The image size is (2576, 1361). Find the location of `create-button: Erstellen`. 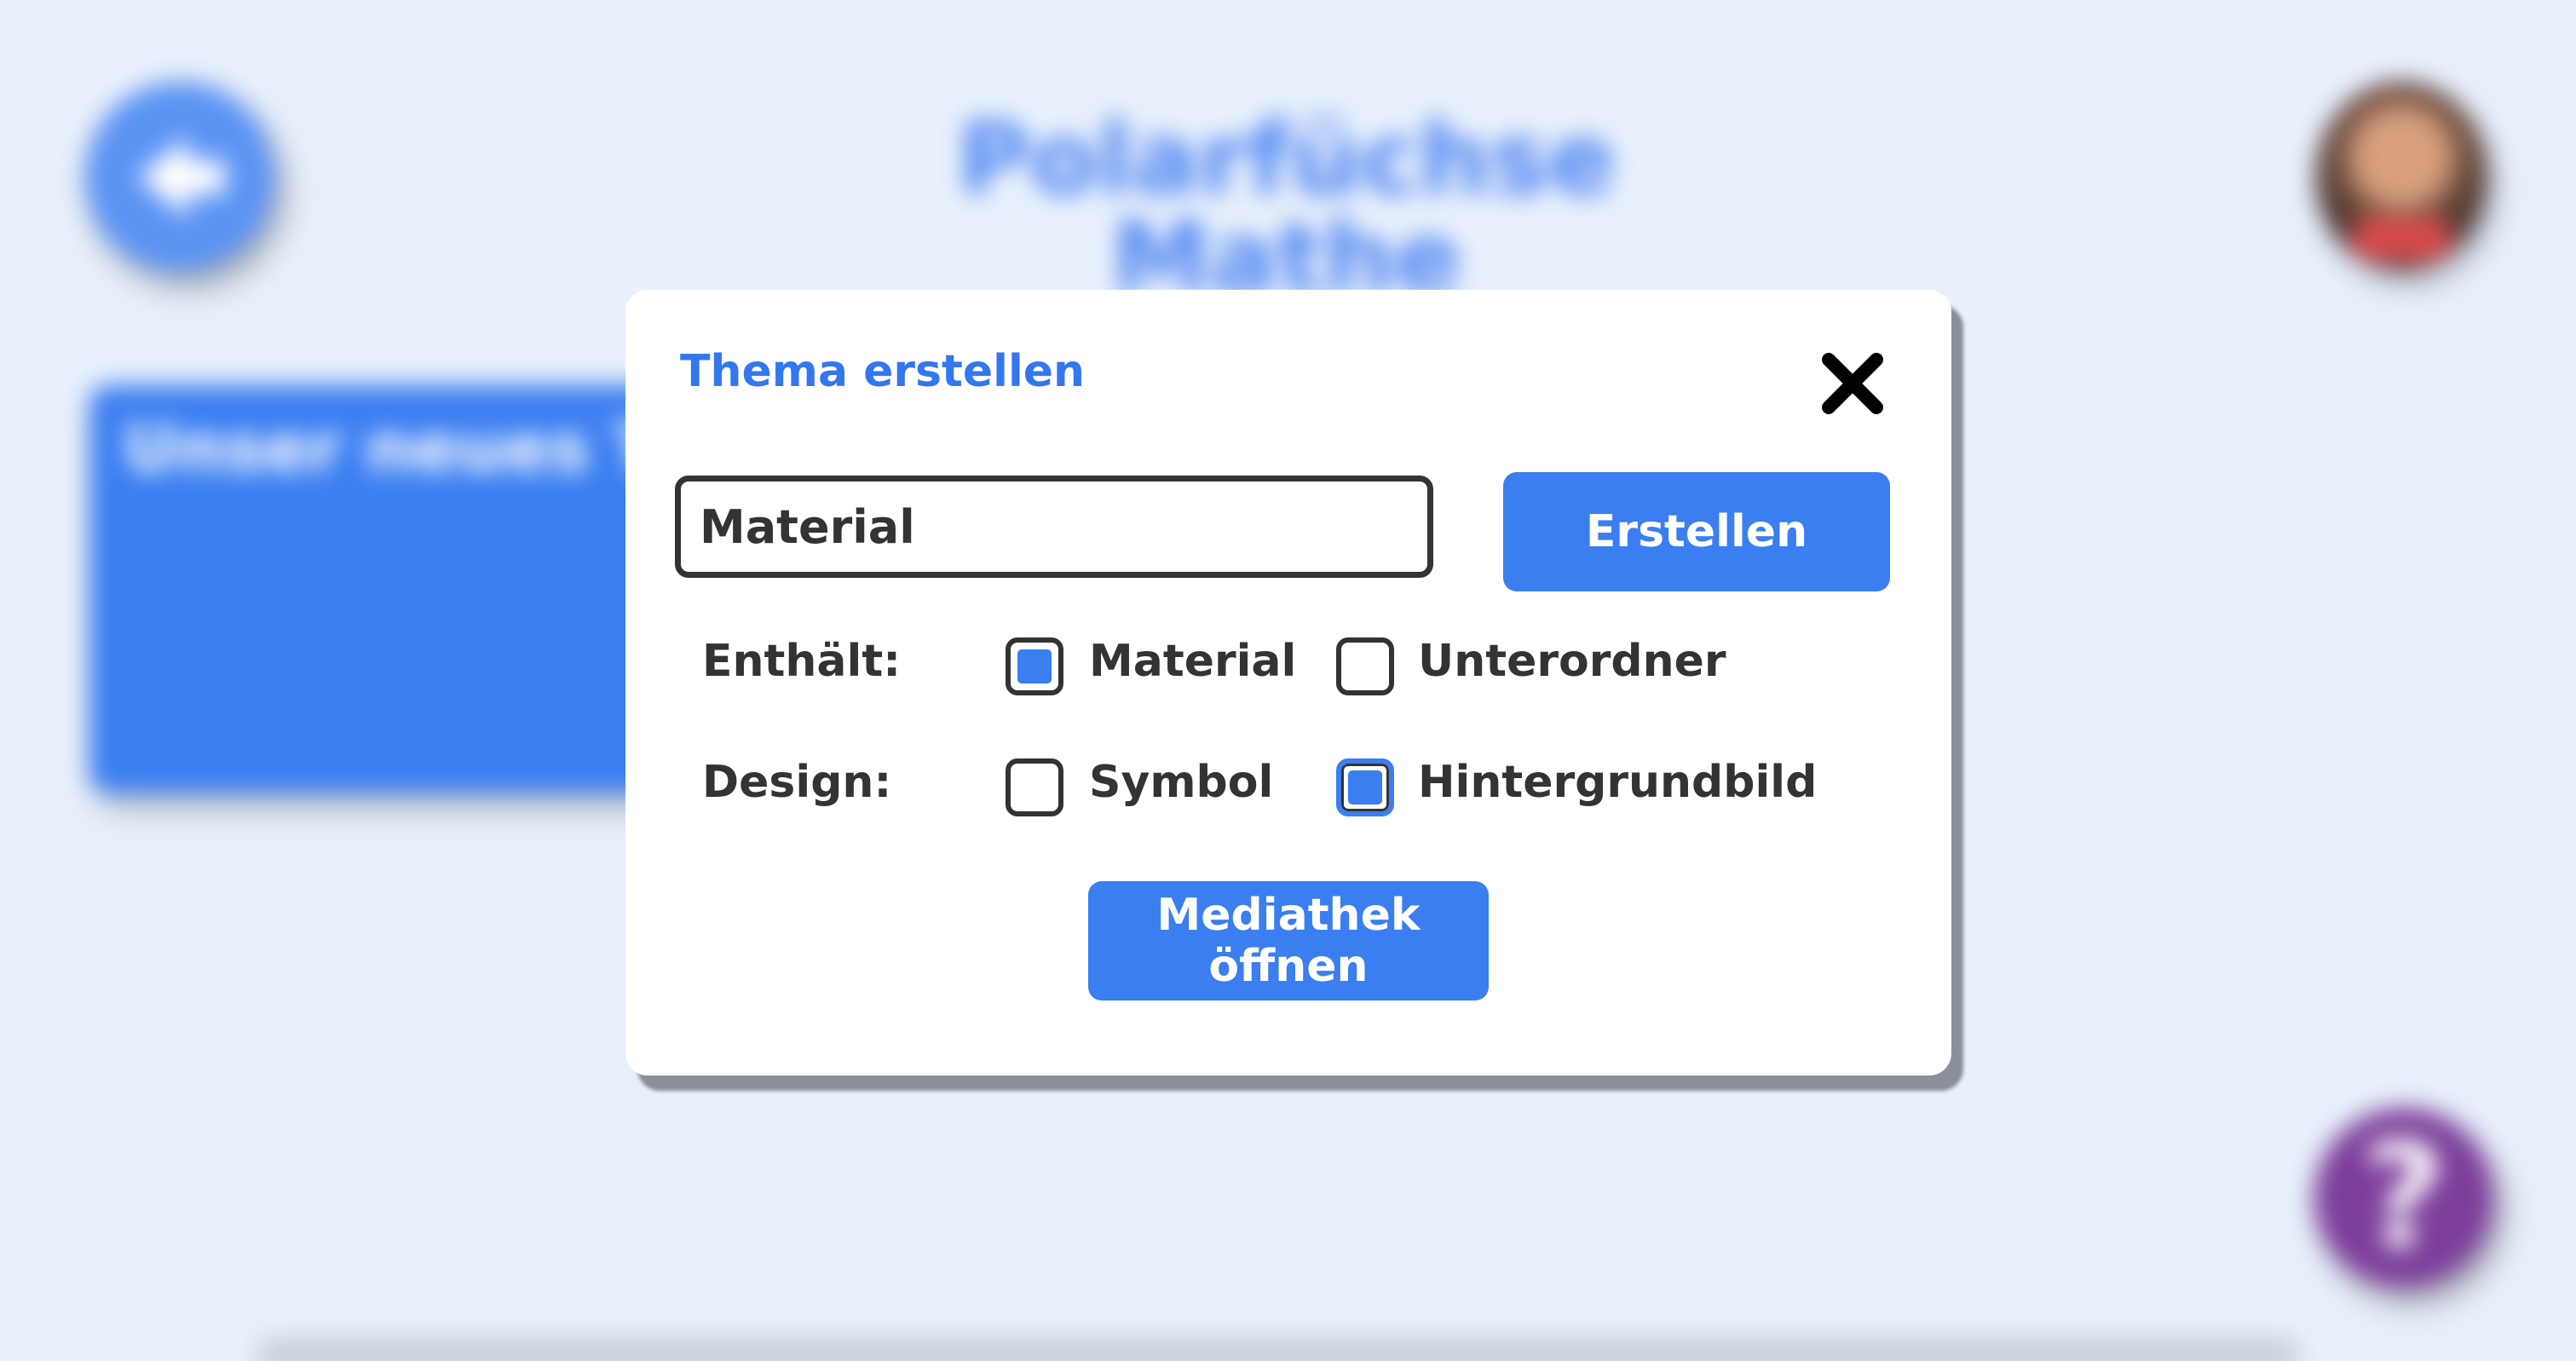

create-button: Erstellen is located at coordinates (1696, 531).